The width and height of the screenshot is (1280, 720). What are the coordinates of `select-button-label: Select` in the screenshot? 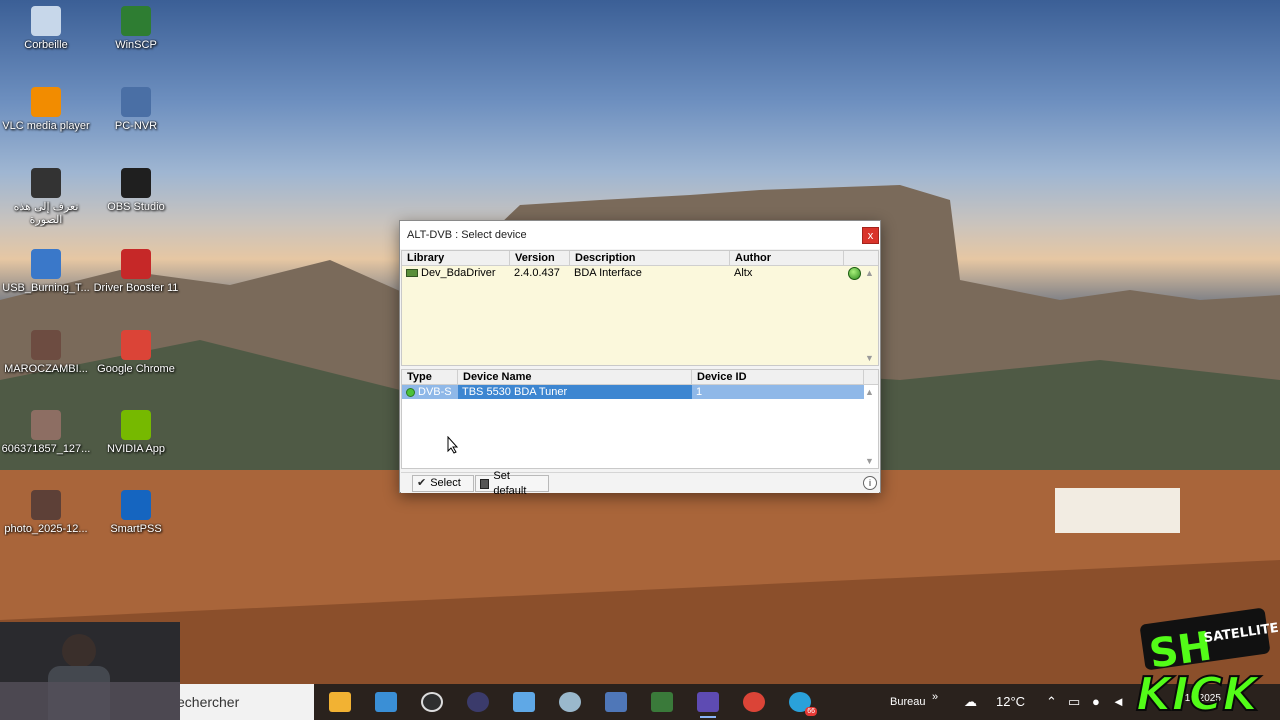 It's located at (445, 483).